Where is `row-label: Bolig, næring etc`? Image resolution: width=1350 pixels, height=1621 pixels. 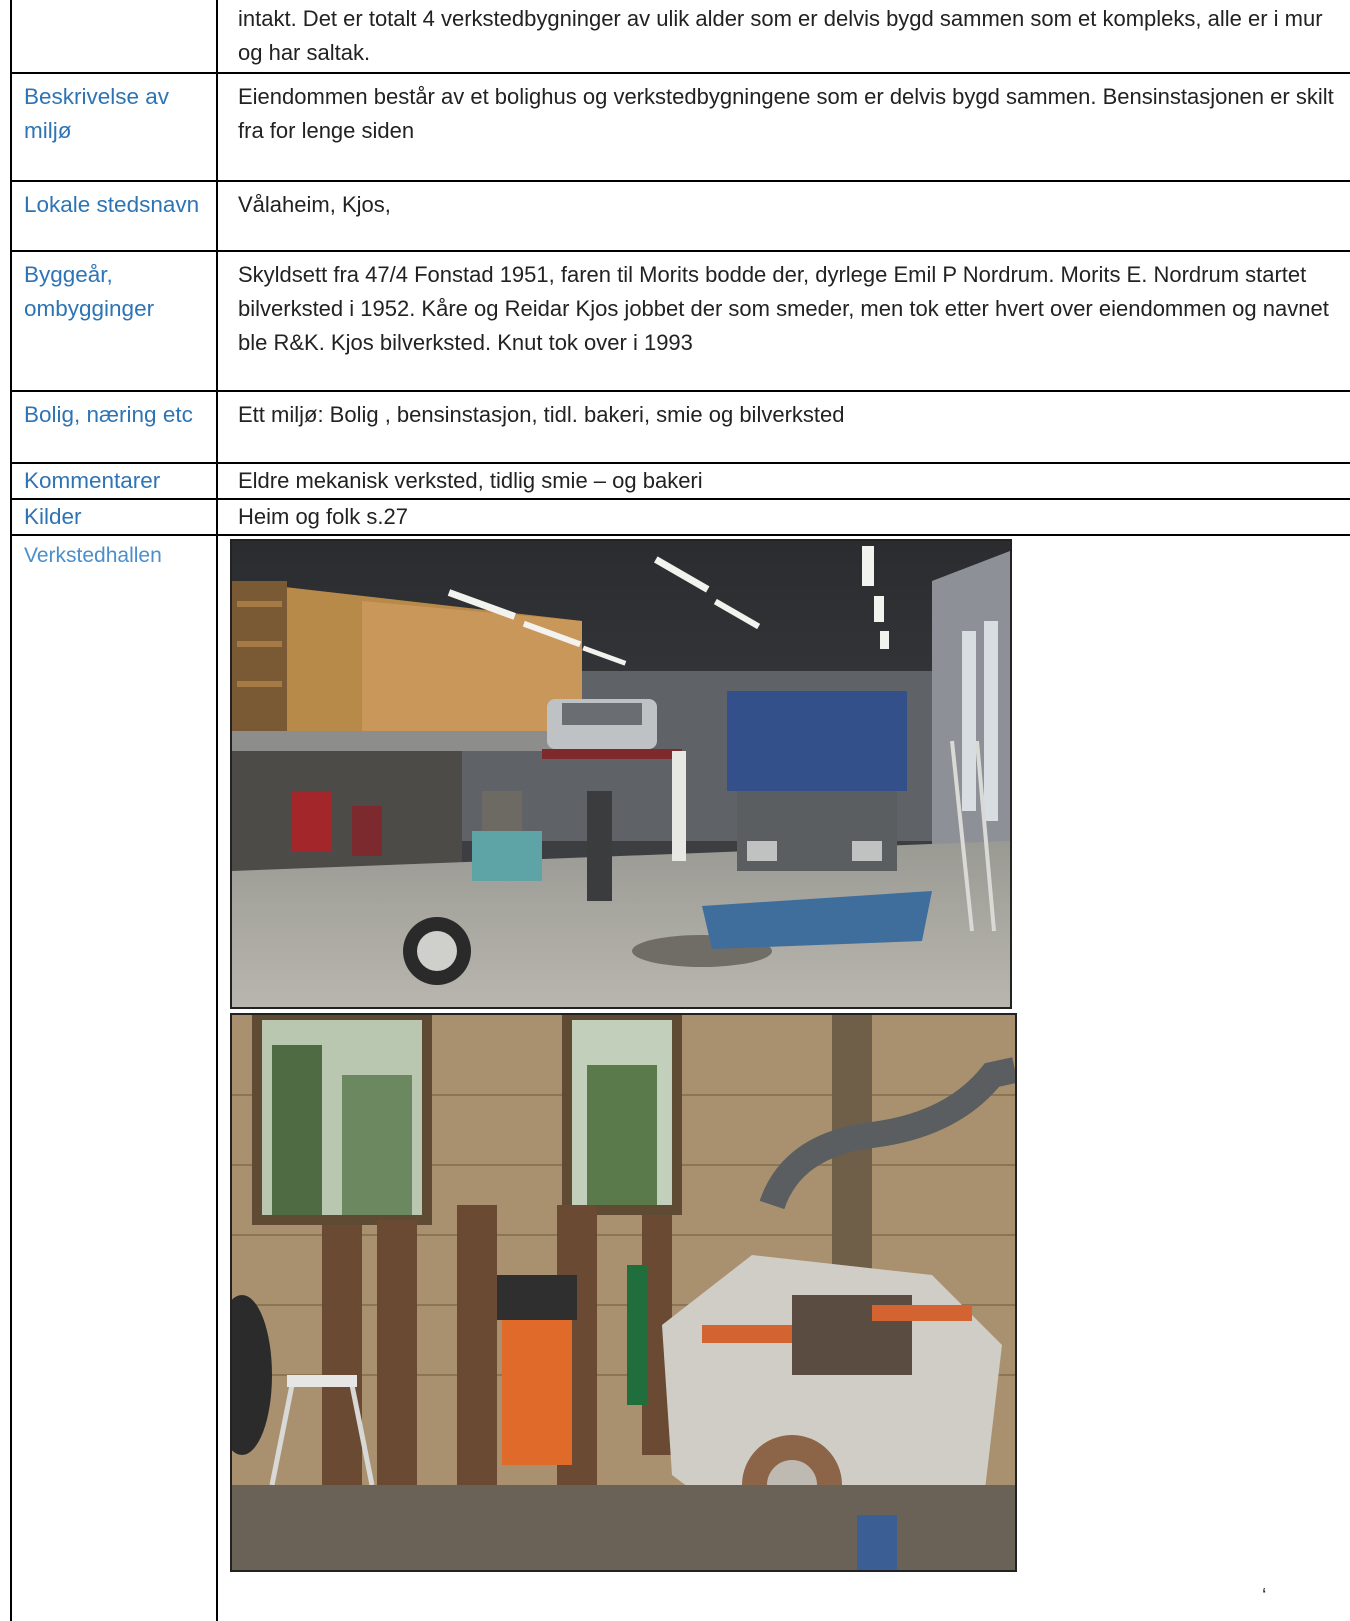
row-label: Bolig, næring etc is located at coordinates (108, 414).